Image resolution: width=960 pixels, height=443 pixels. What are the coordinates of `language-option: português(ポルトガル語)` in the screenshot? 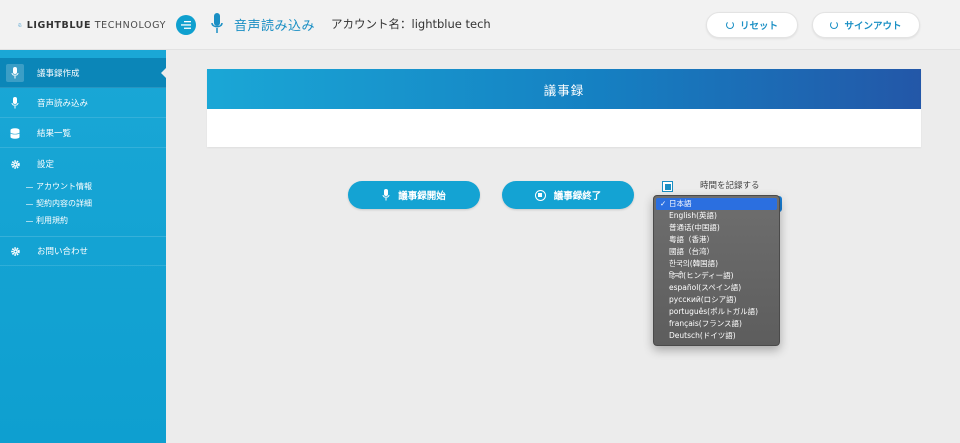 It's located at (716, 312).